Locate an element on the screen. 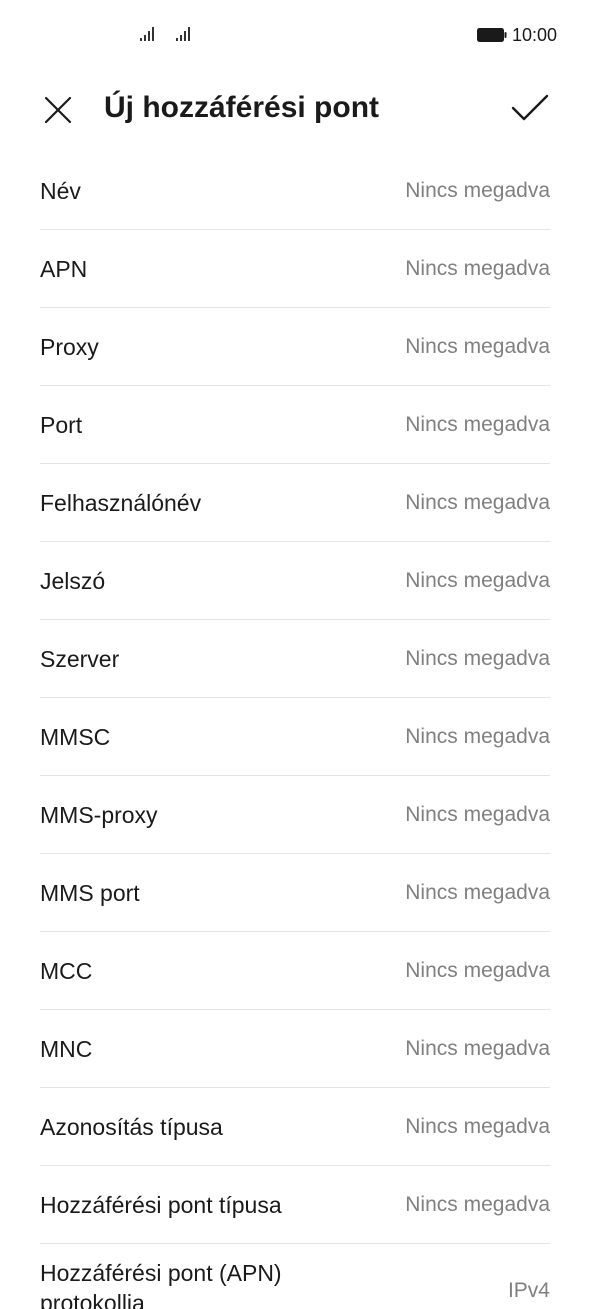  close-icon is located at coordinates (58, 110).